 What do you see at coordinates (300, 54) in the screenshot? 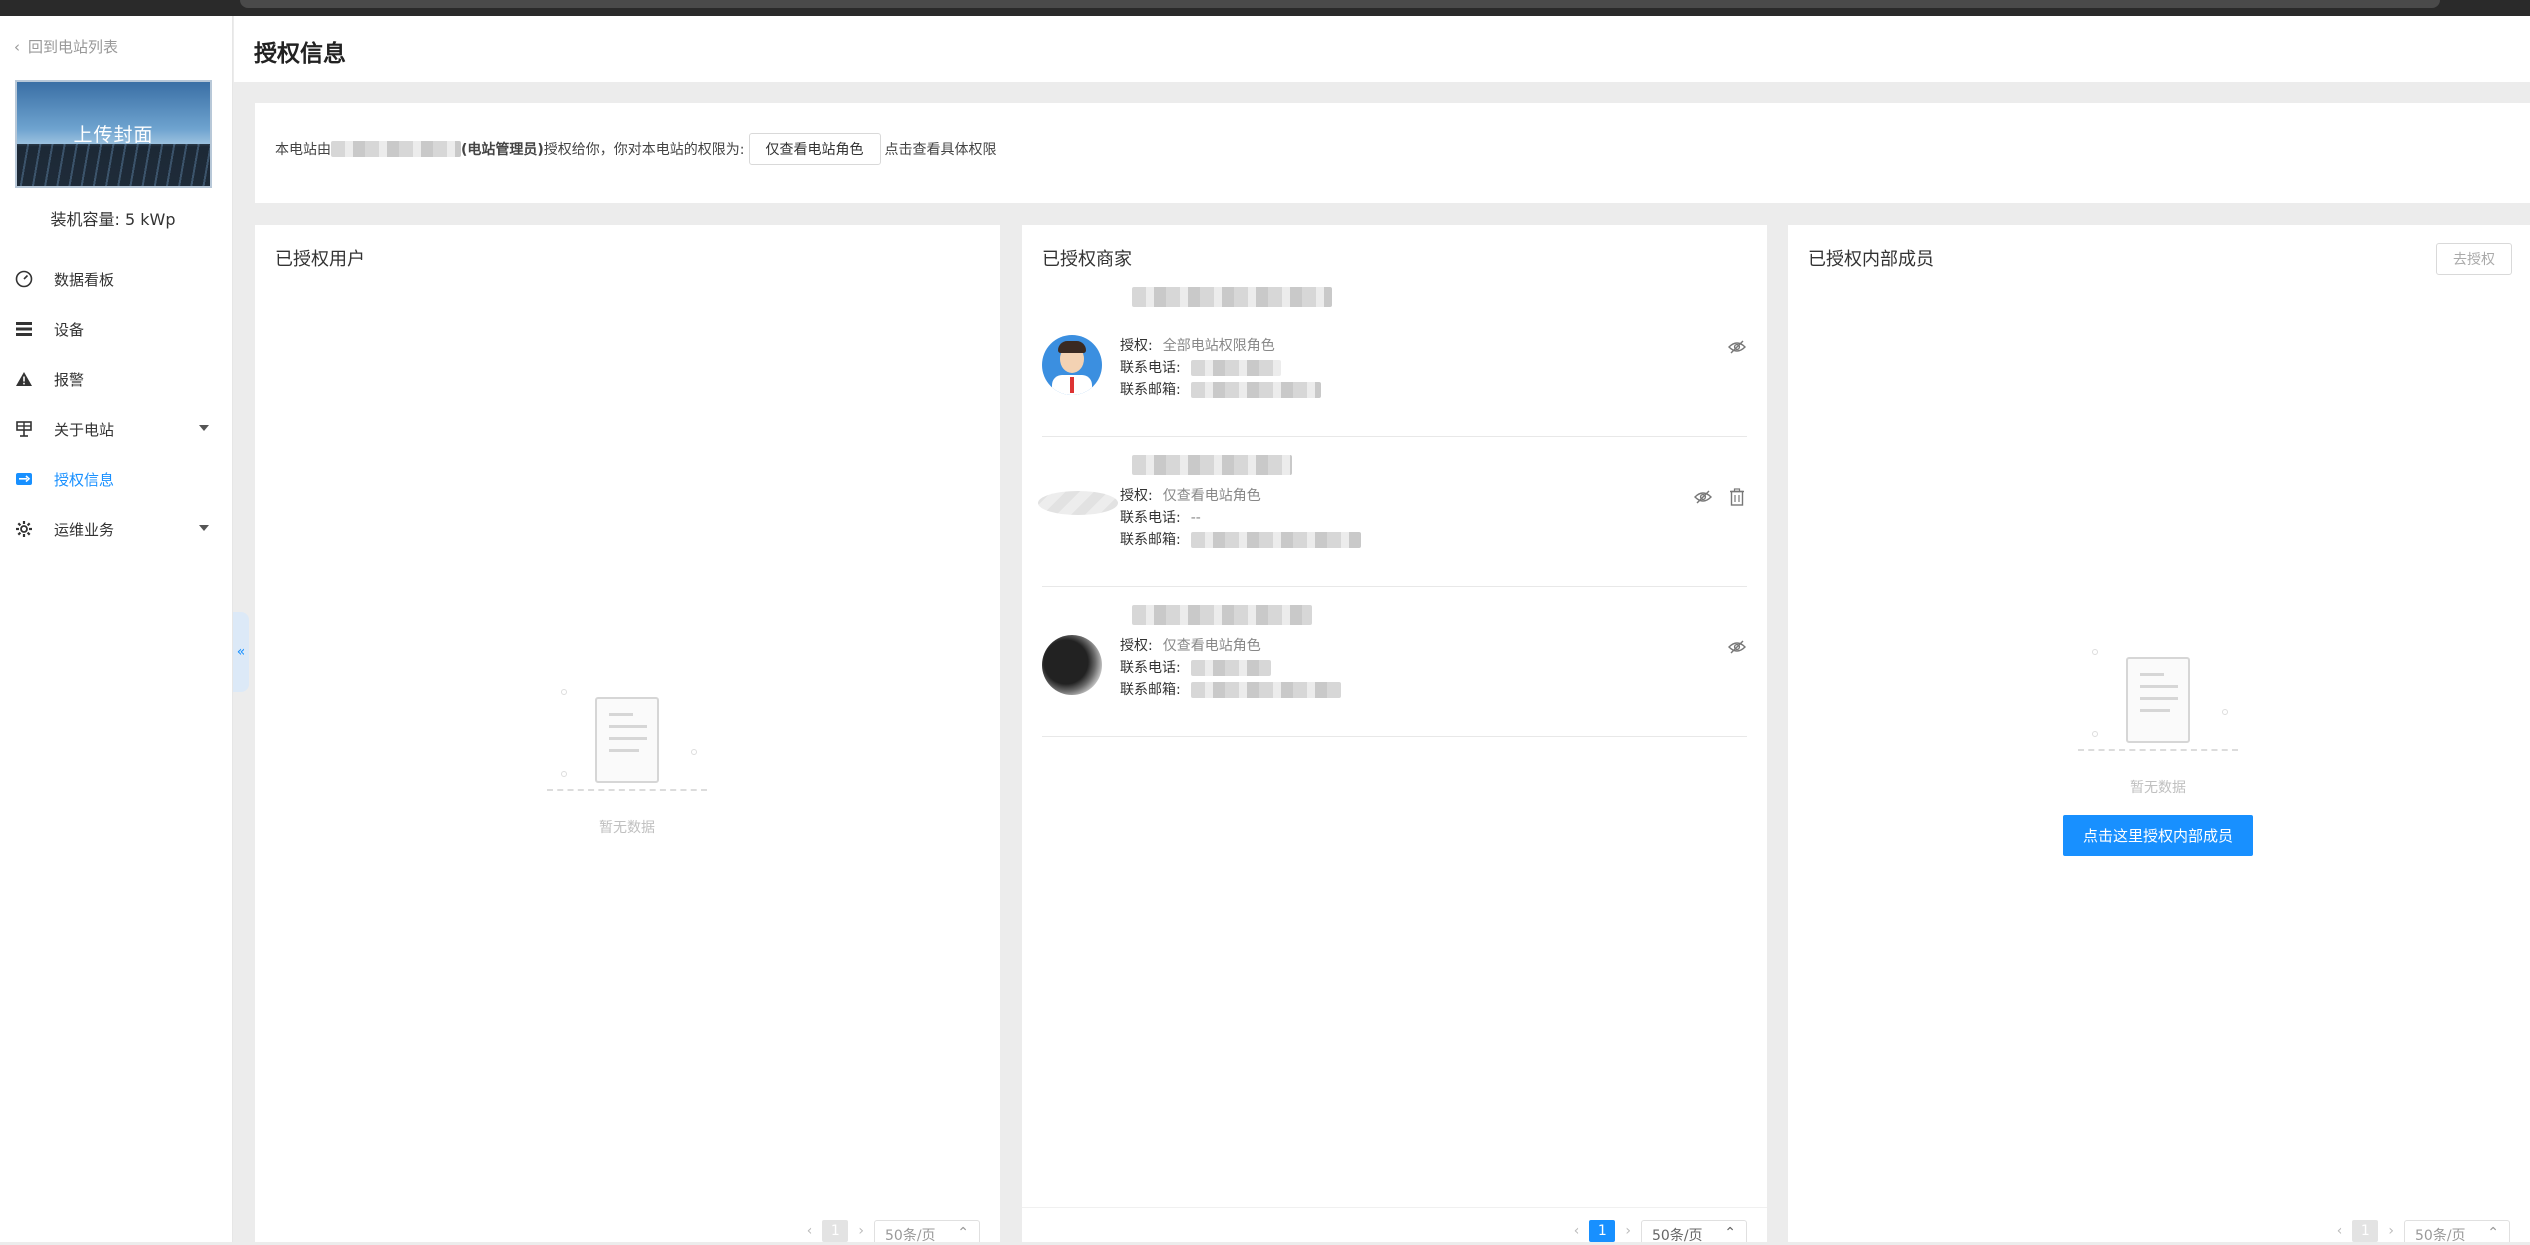
I see `page-title: 授权信息` at bounding box center [300, 54].